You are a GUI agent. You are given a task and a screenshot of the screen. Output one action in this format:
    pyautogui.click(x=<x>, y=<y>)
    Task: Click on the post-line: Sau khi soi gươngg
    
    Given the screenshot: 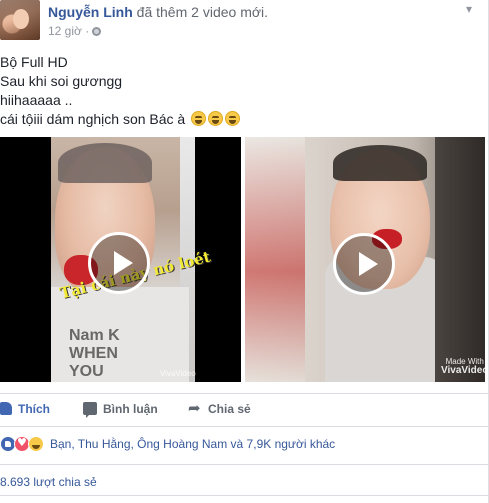 What is the action you would take?
    pyautogui.click(x=61, y=81)
    